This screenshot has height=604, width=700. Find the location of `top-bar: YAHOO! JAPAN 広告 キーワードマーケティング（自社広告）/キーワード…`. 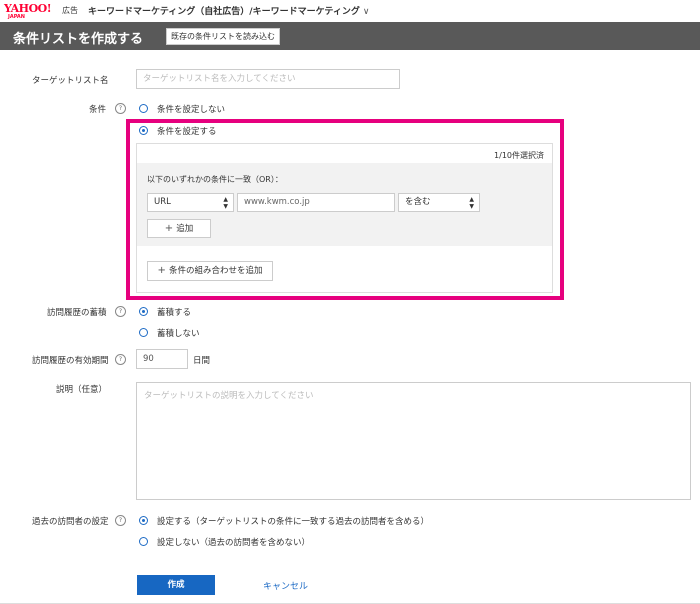

top-bar: YAHOO! JAPAN 広告 キーワードマーケティング（自社広告）/キーワード… is located at coordinates (350, 11).